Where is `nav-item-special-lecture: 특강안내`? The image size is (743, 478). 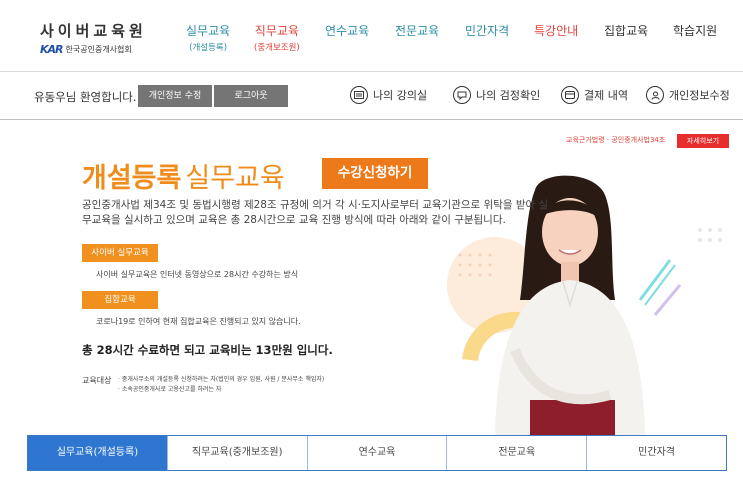
nav-item-special-lecture: 특강안내 is located at coordinates (556, 30).